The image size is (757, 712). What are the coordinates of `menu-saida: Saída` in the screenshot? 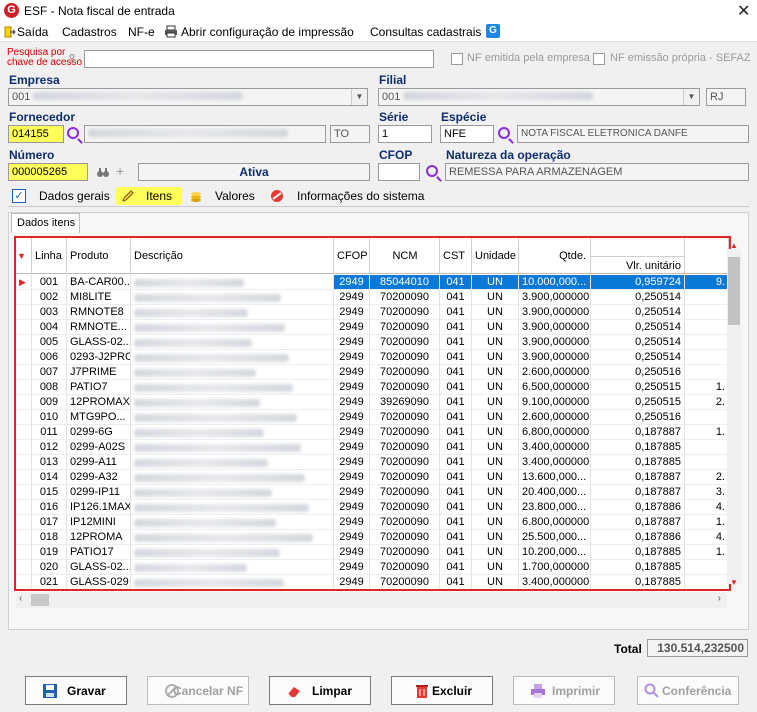 It's located at (32, 32).